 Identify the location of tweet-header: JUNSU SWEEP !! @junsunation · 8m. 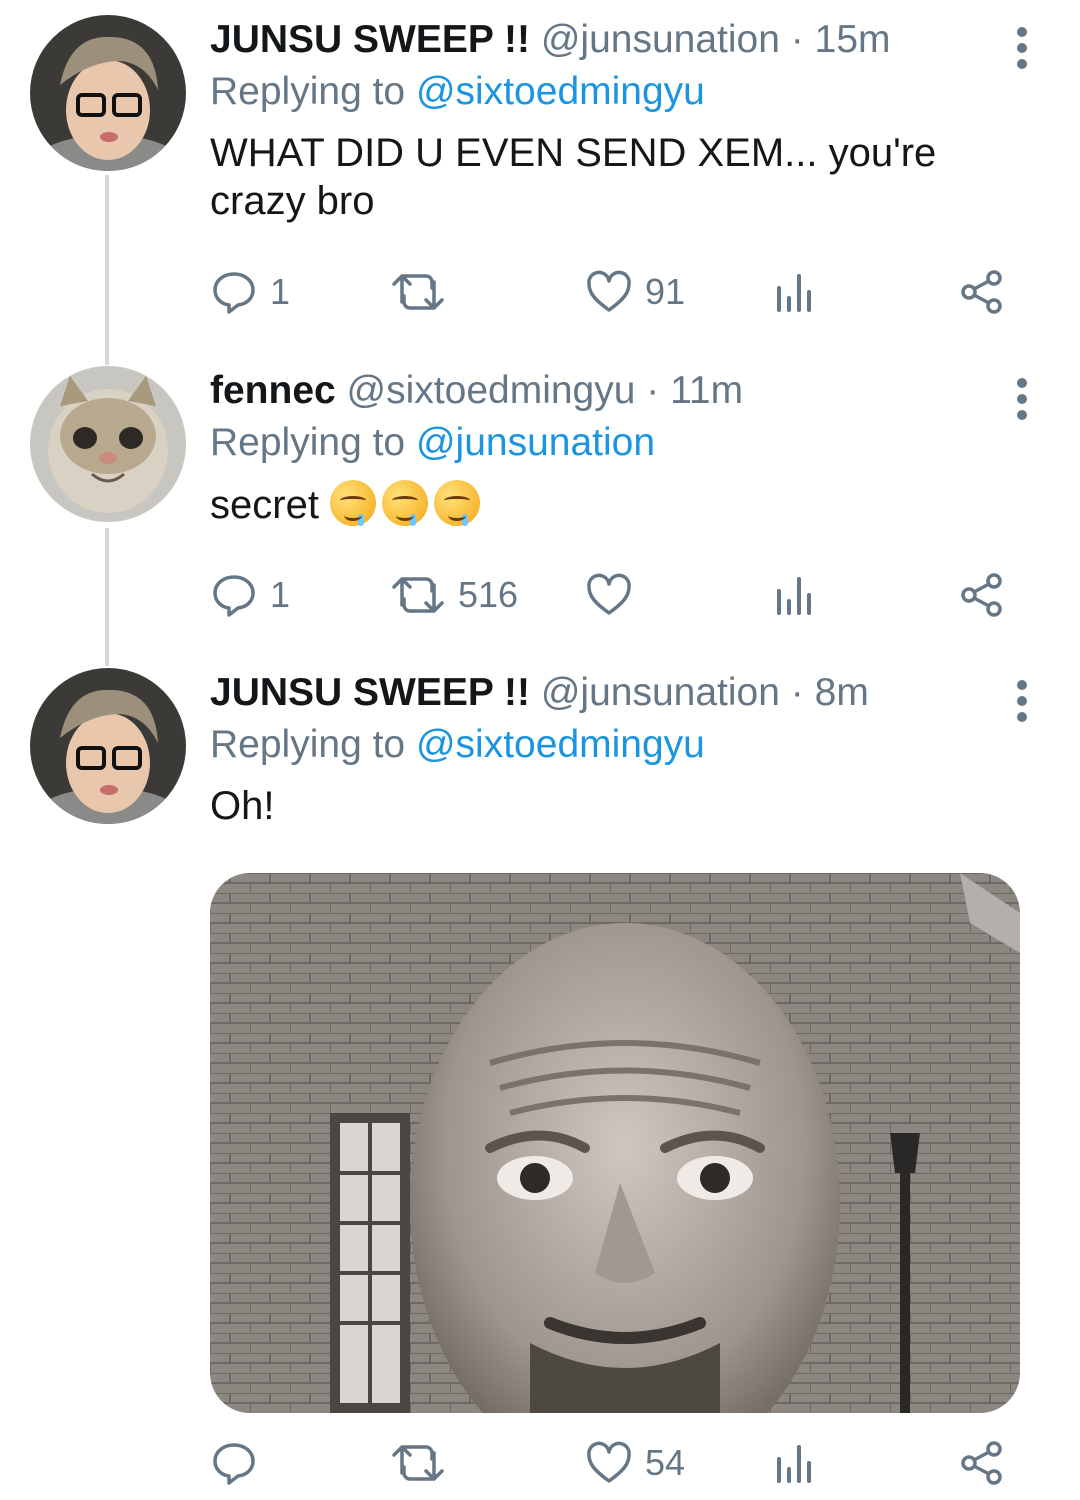
(621, 693).